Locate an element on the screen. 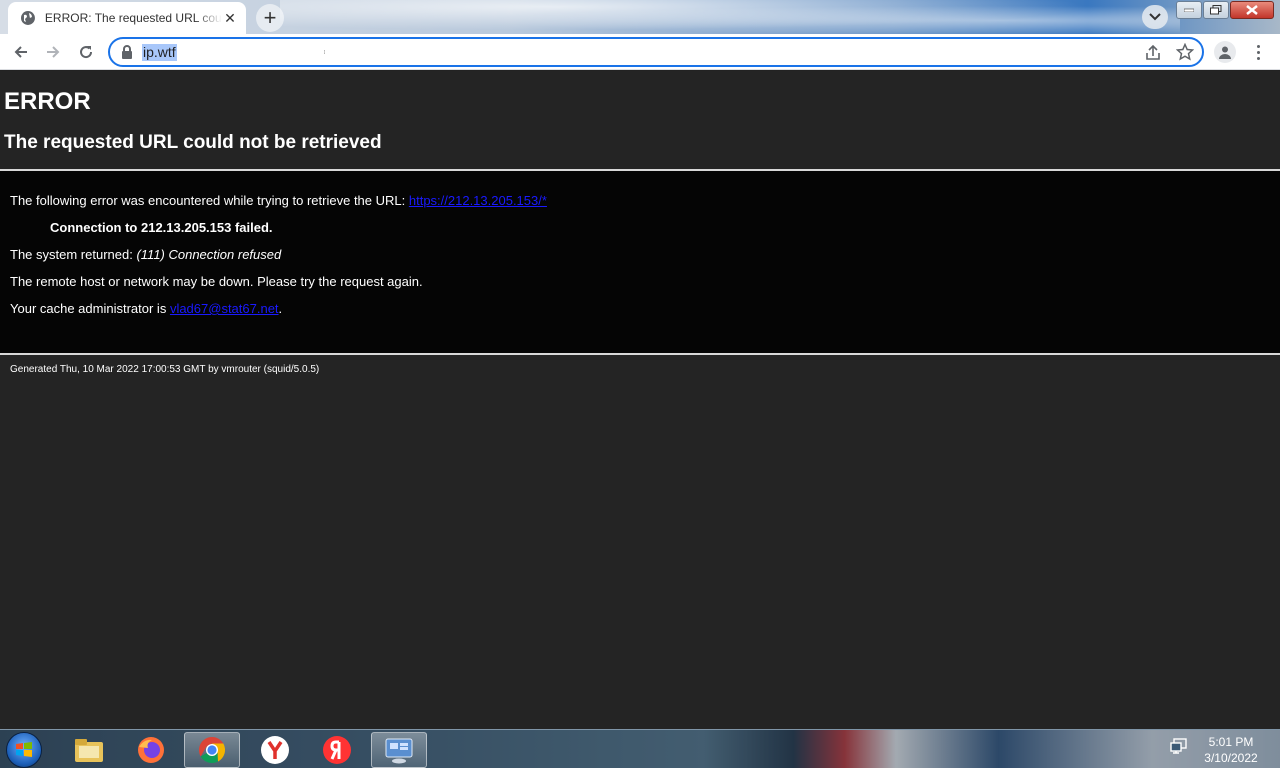 This screenshot has width=1280, height=768. address-bar: ip.wtf is located at coordinates (656, 52).